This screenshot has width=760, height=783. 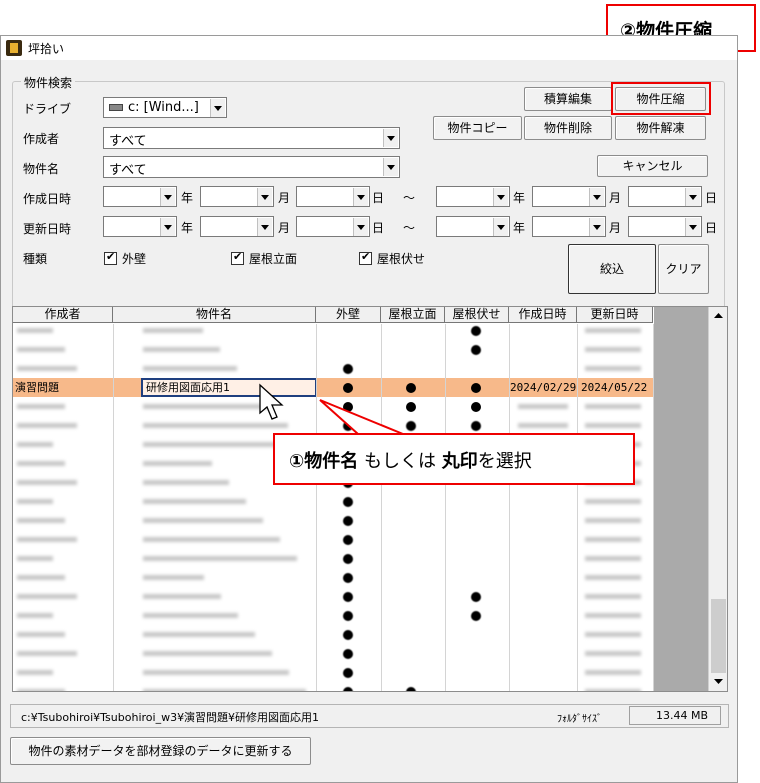 I want to click on updated-to-month, so click(x=569, y=226).